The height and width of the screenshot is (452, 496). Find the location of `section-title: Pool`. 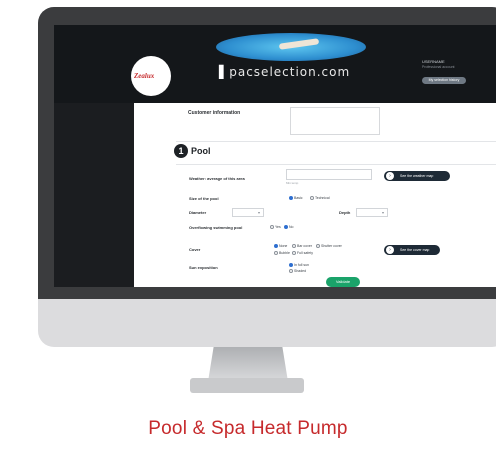

section-title: Pool is located at coordinates (201, 151).